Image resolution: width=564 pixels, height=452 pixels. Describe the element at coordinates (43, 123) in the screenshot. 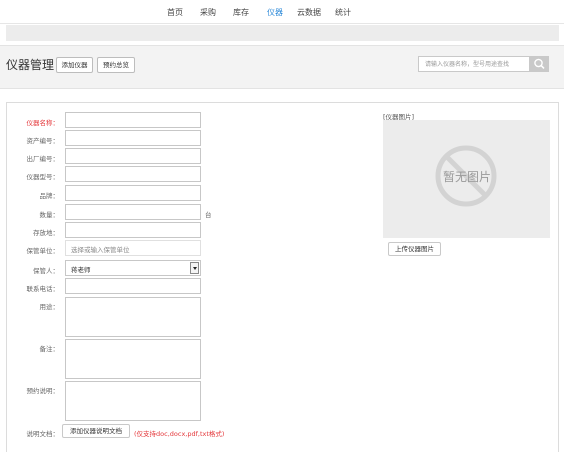

I see `name-label: 仪器名称：` at that location.